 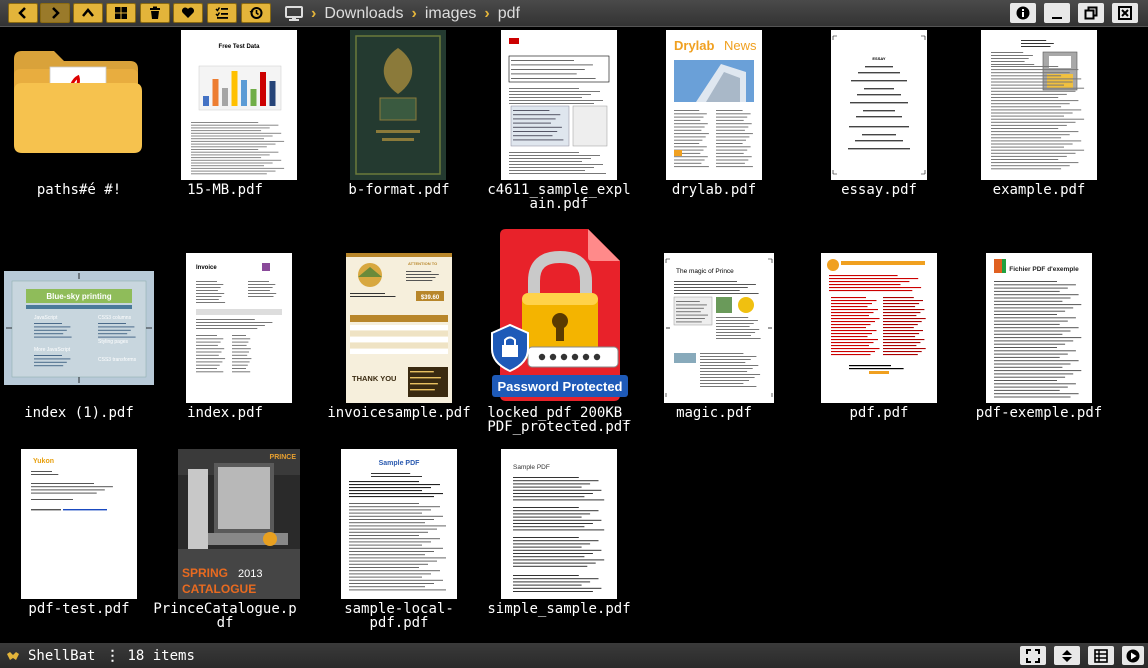 I want to click on close-button, so click(x=1125, y=13).